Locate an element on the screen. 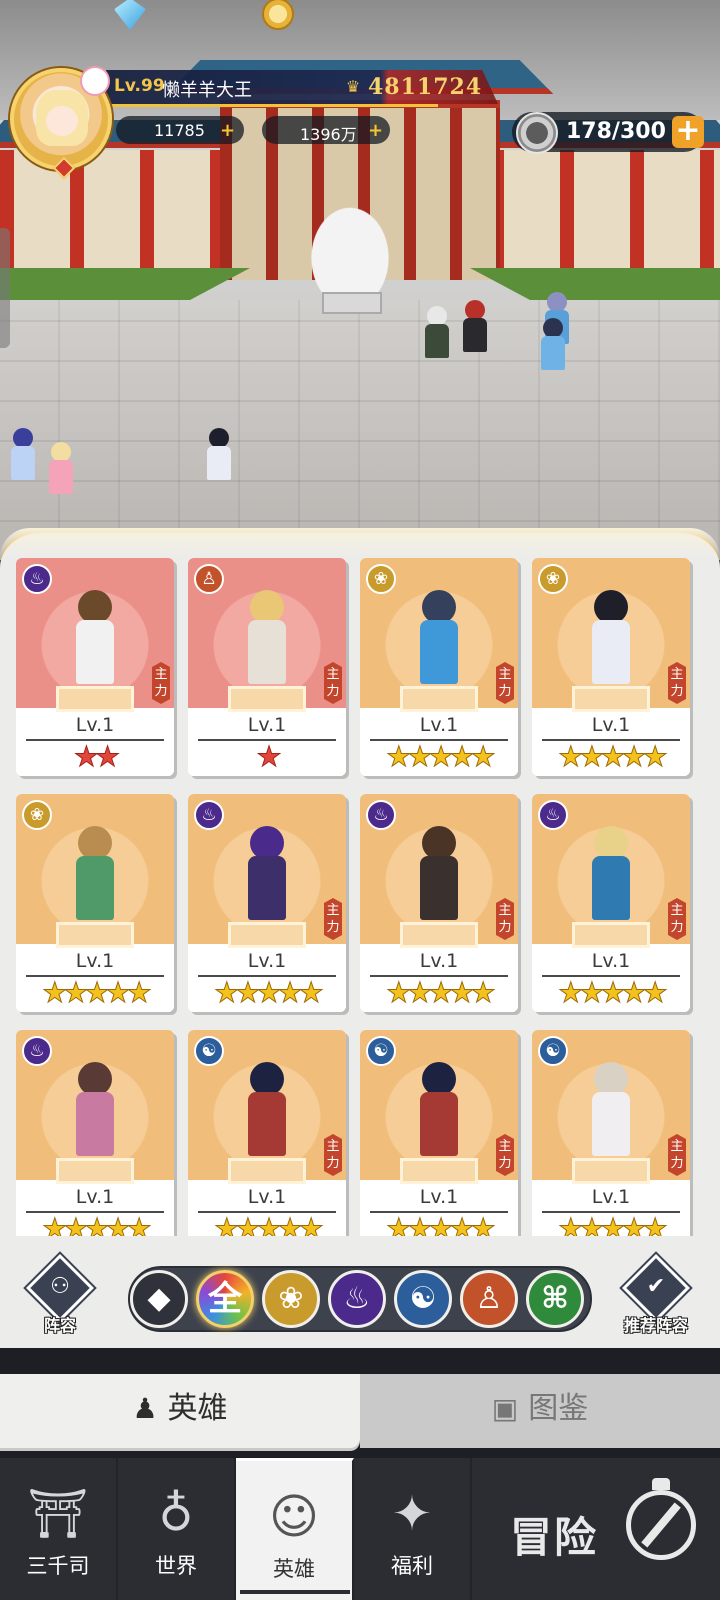  filter-dna-icon: ⌘ is located at coordinates (555, 1299).